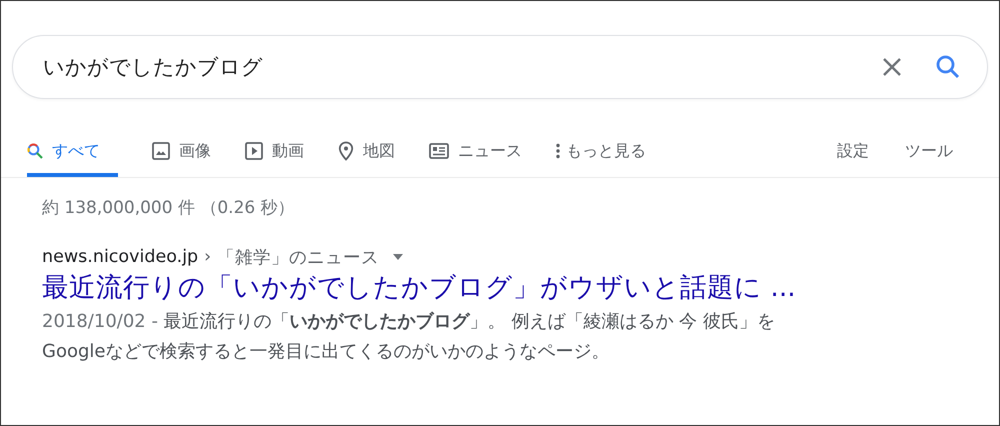 The image size is (1000, 426). I want to click on search-input: いかがでしたかブログ, so click(462, 67).